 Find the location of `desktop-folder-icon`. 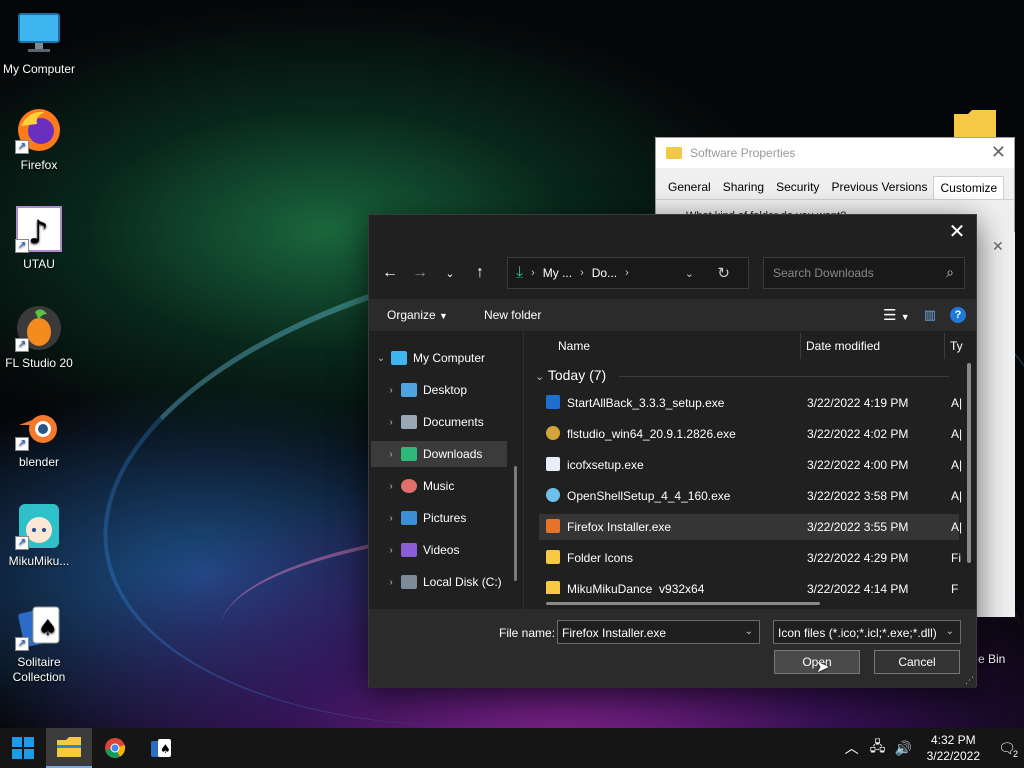

desktop-folder-icon is located at coordinates (975, 124).